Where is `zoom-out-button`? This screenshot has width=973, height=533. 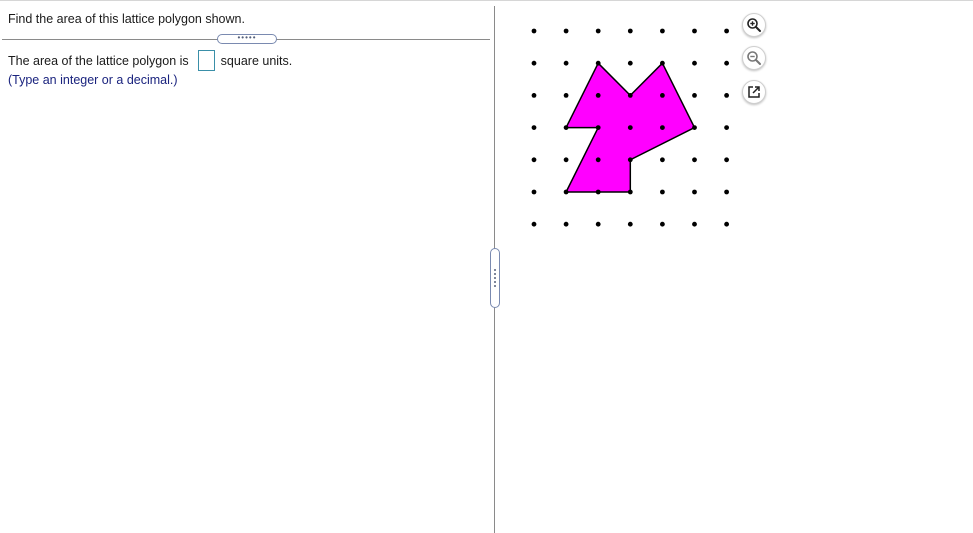
zoom-out-button is located at coordinates (754, 58).